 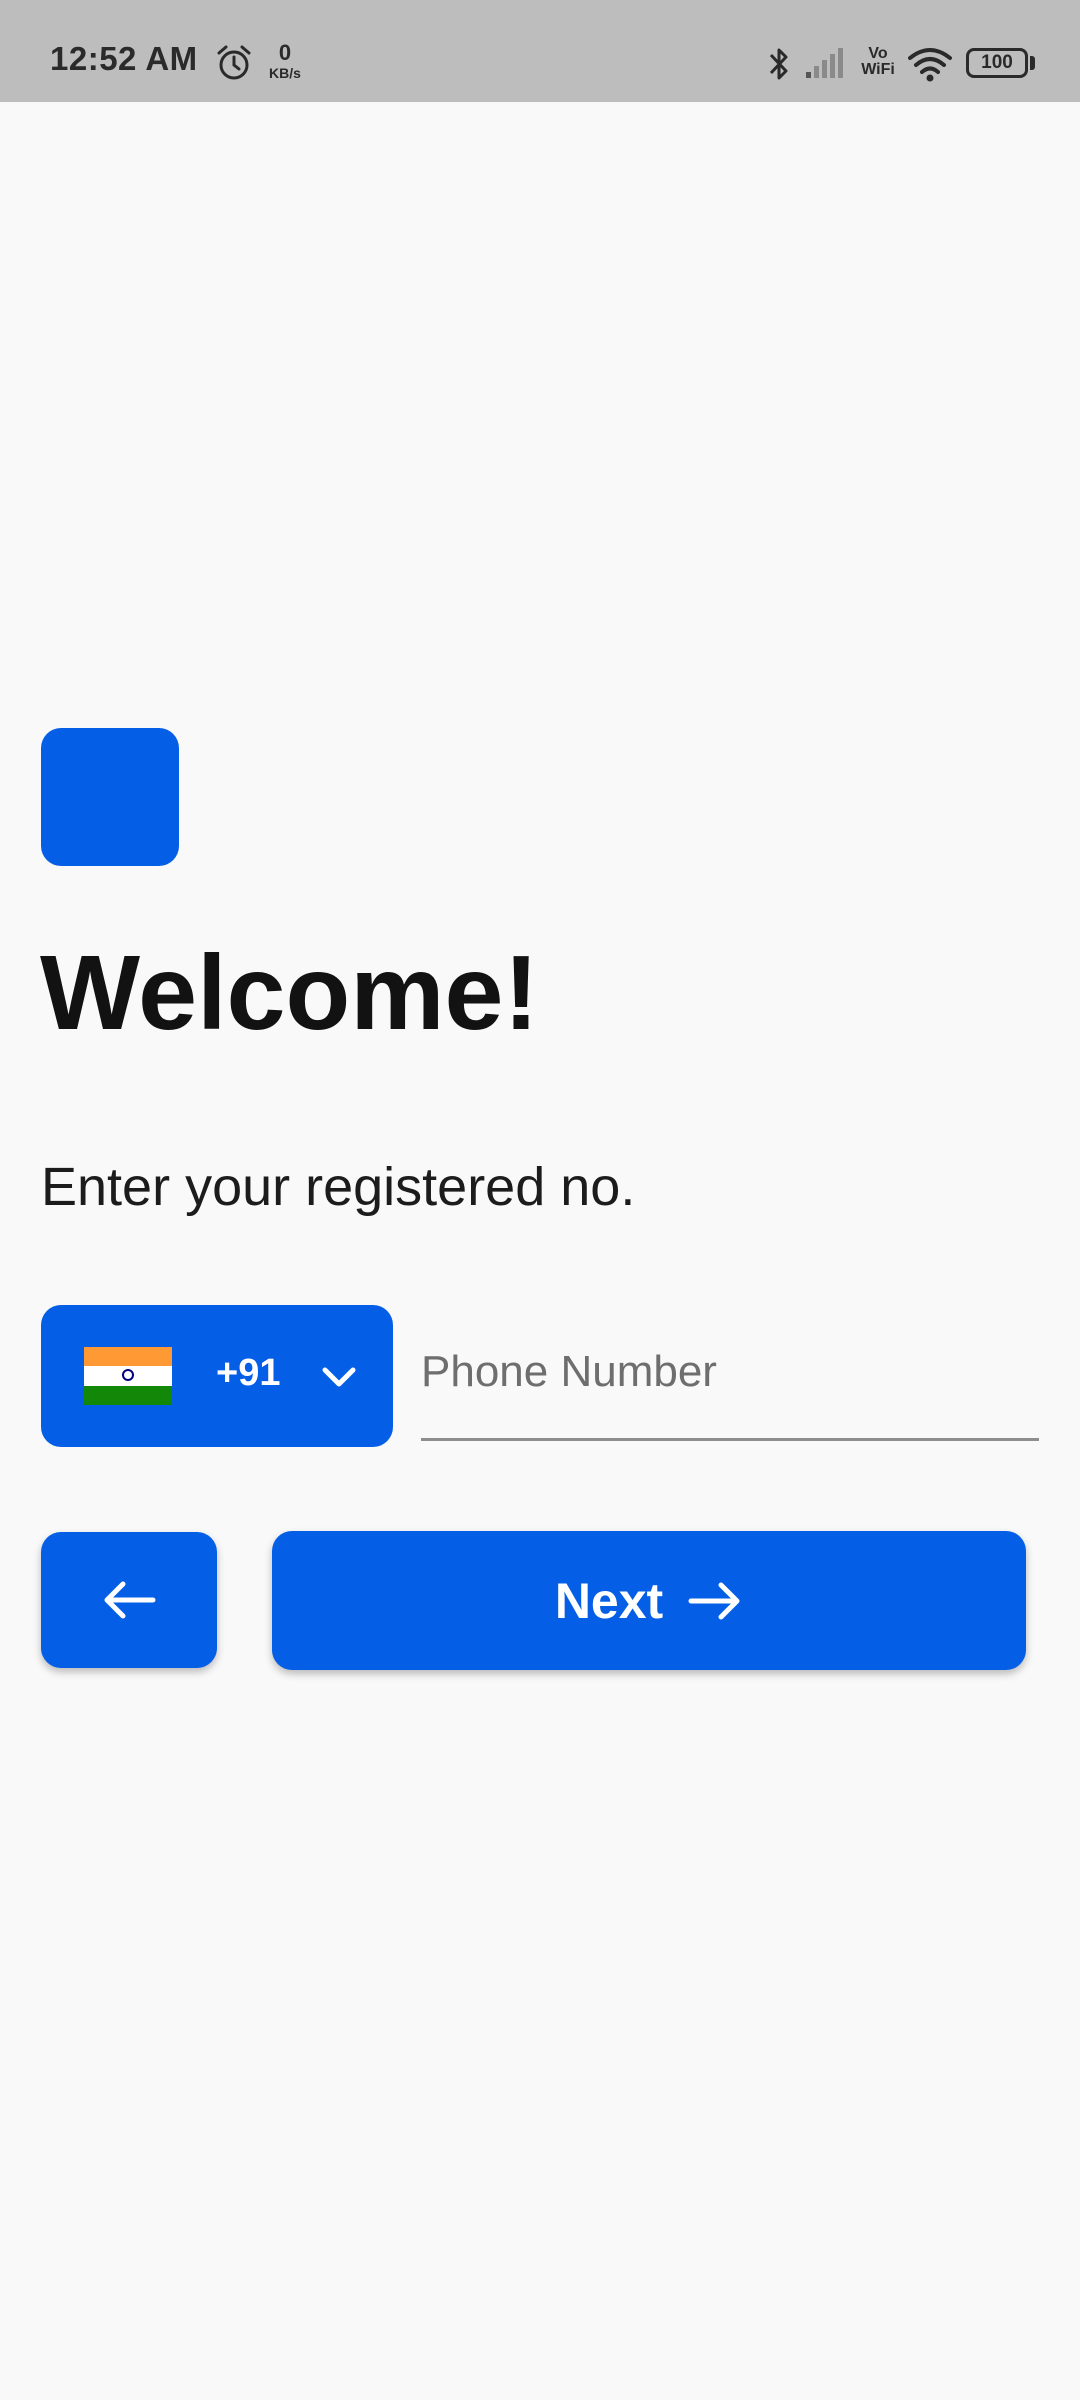 I want to click on chevron-down-icon, so click(x=339, y=1377).